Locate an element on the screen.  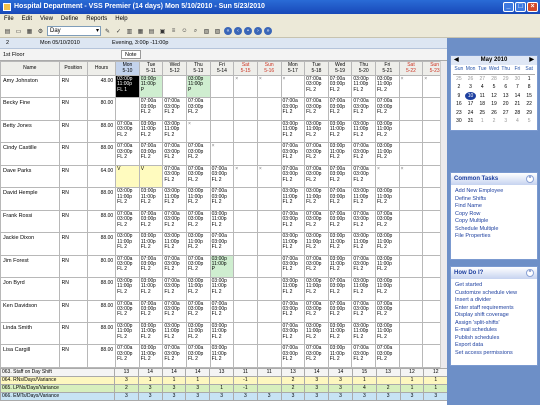
calendar-day: 10 is located at coordinates (470, 95).